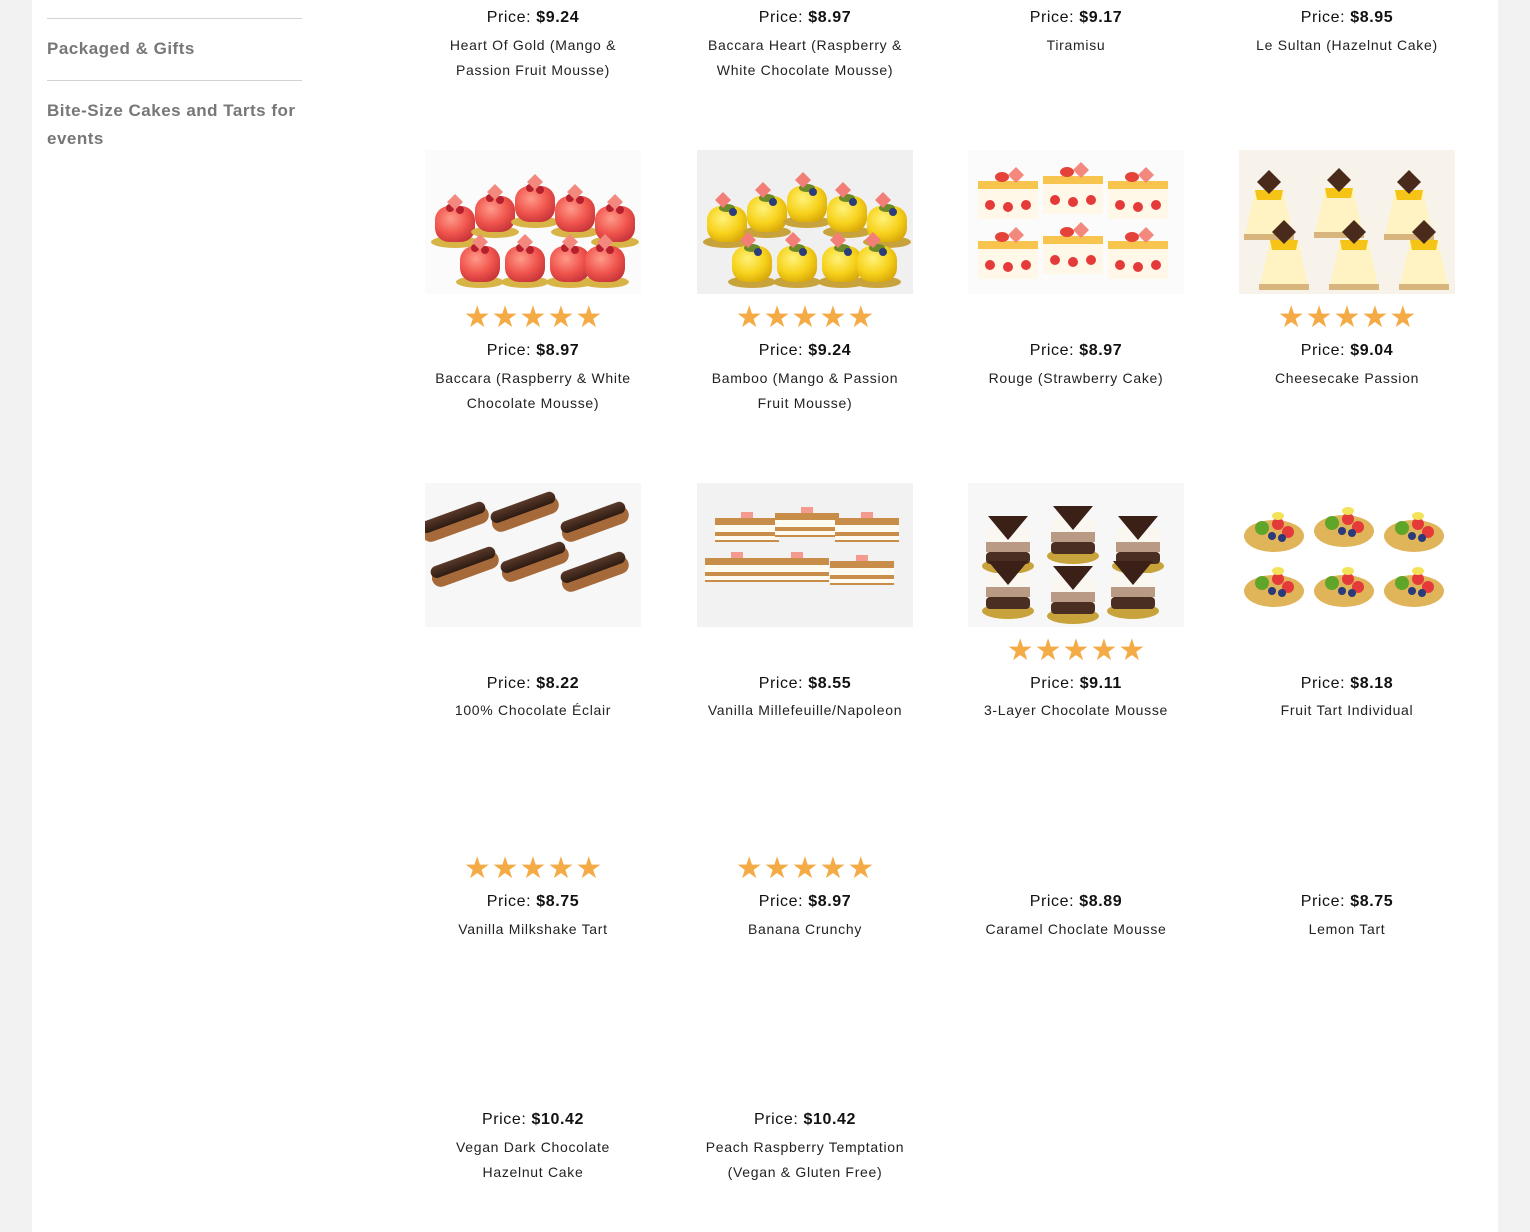 This screenshot has height=1232, width=1530. I want to click on product-price: Price: $9.04, so click(1347, 351).